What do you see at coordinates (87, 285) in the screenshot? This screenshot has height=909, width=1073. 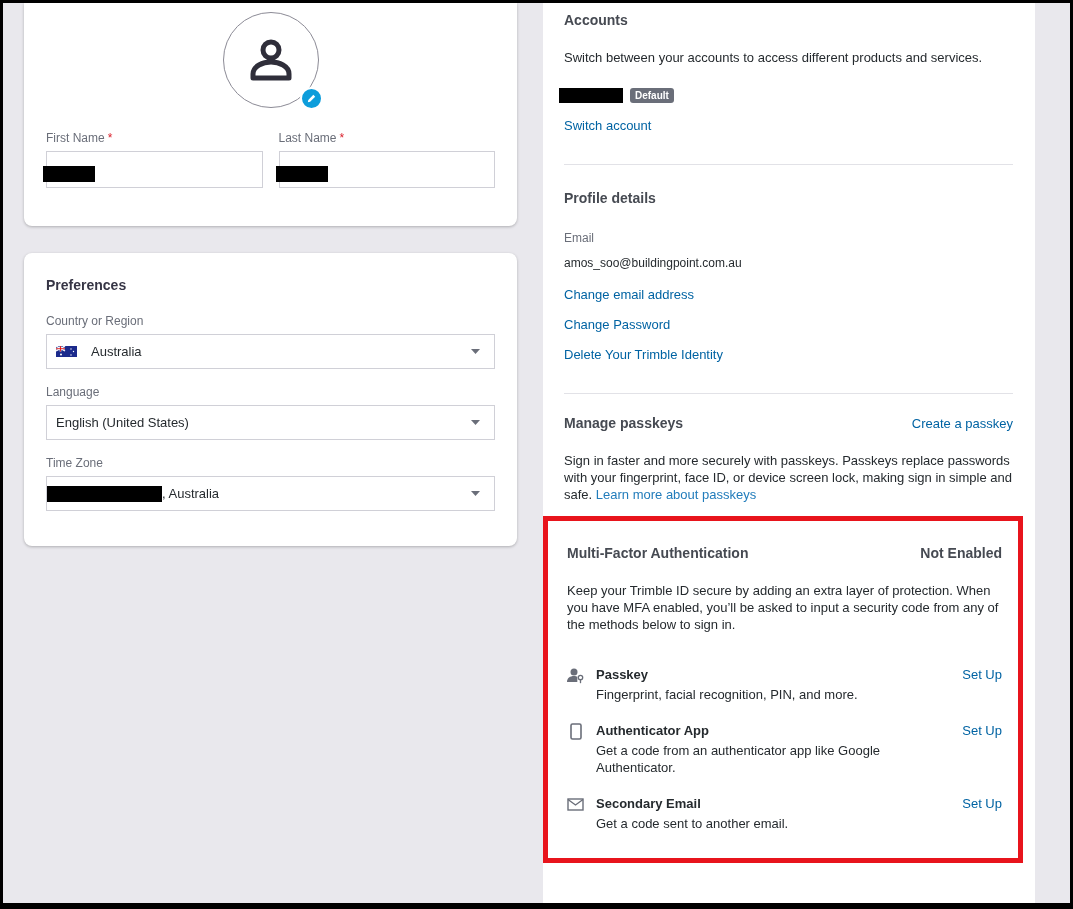 I see `section-title: Preferences` at bounding box center [87, 285].